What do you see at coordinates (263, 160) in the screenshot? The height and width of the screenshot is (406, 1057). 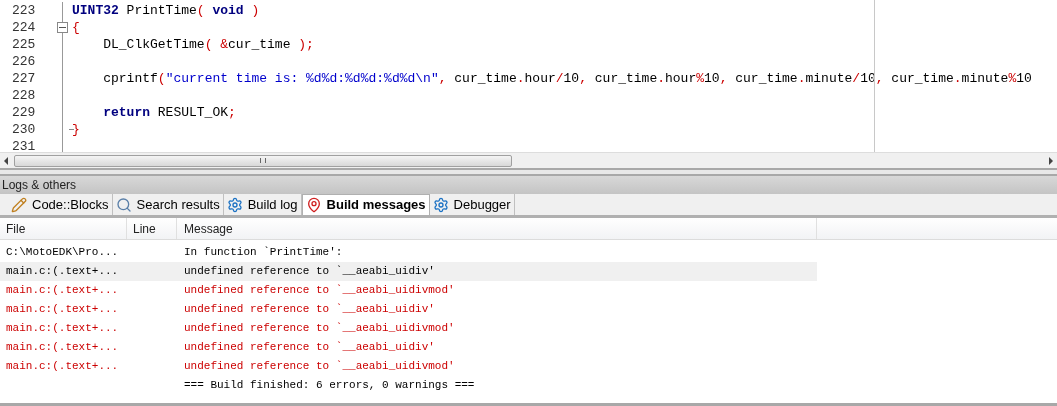 I see `scrollbar-thumb` at bounding box center [263, 160].